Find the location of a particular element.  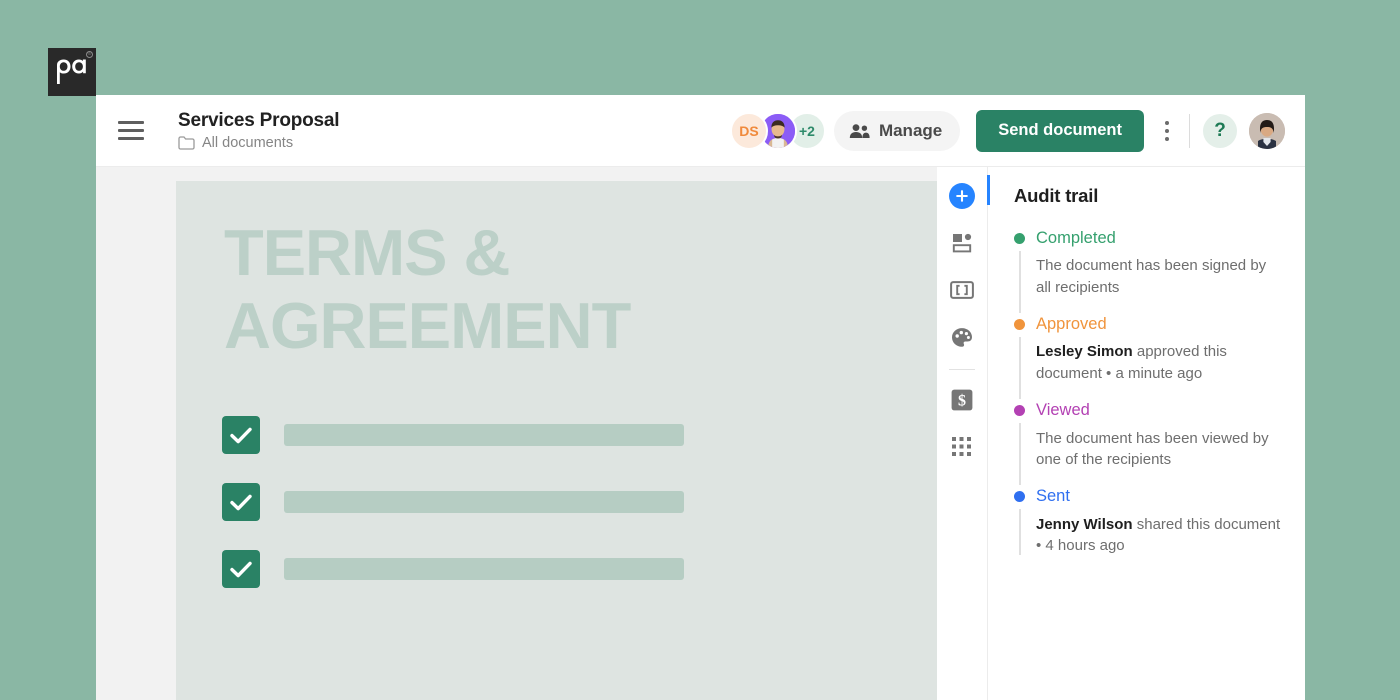

panel-active-accent is located at coordinates (988, 190).